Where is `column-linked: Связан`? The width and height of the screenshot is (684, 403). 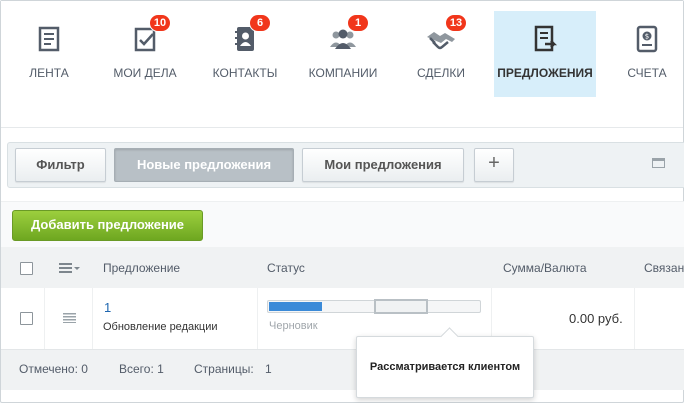 column-linked: Связан is located at coordinates (664, 268).